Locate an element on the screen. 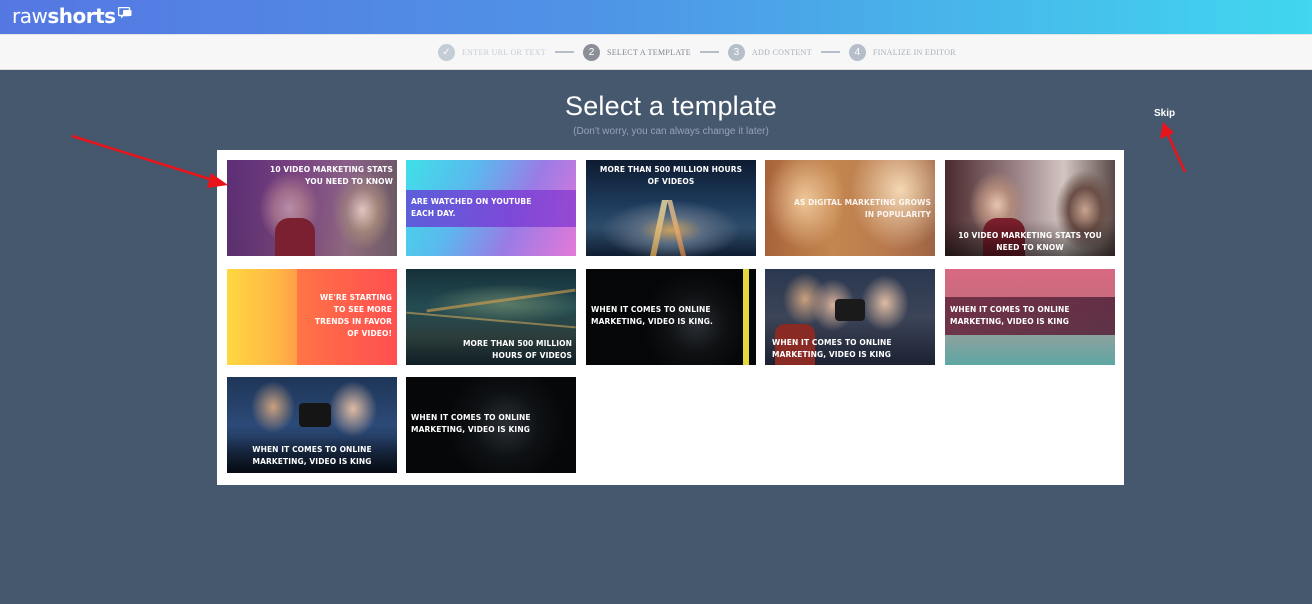  template-card: AS DIGITAL MARKETING GROWS IN POPULARITY is located at coordinates (850, 208).